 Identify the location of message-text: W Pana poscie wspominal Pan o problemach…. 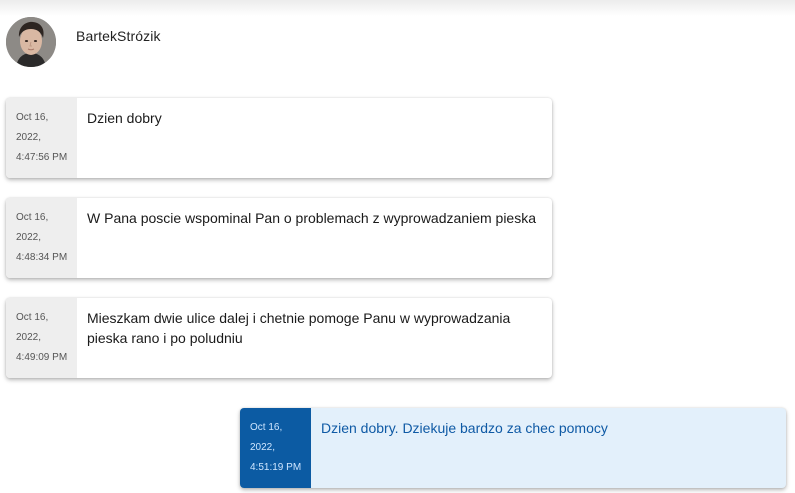
(311, 218).